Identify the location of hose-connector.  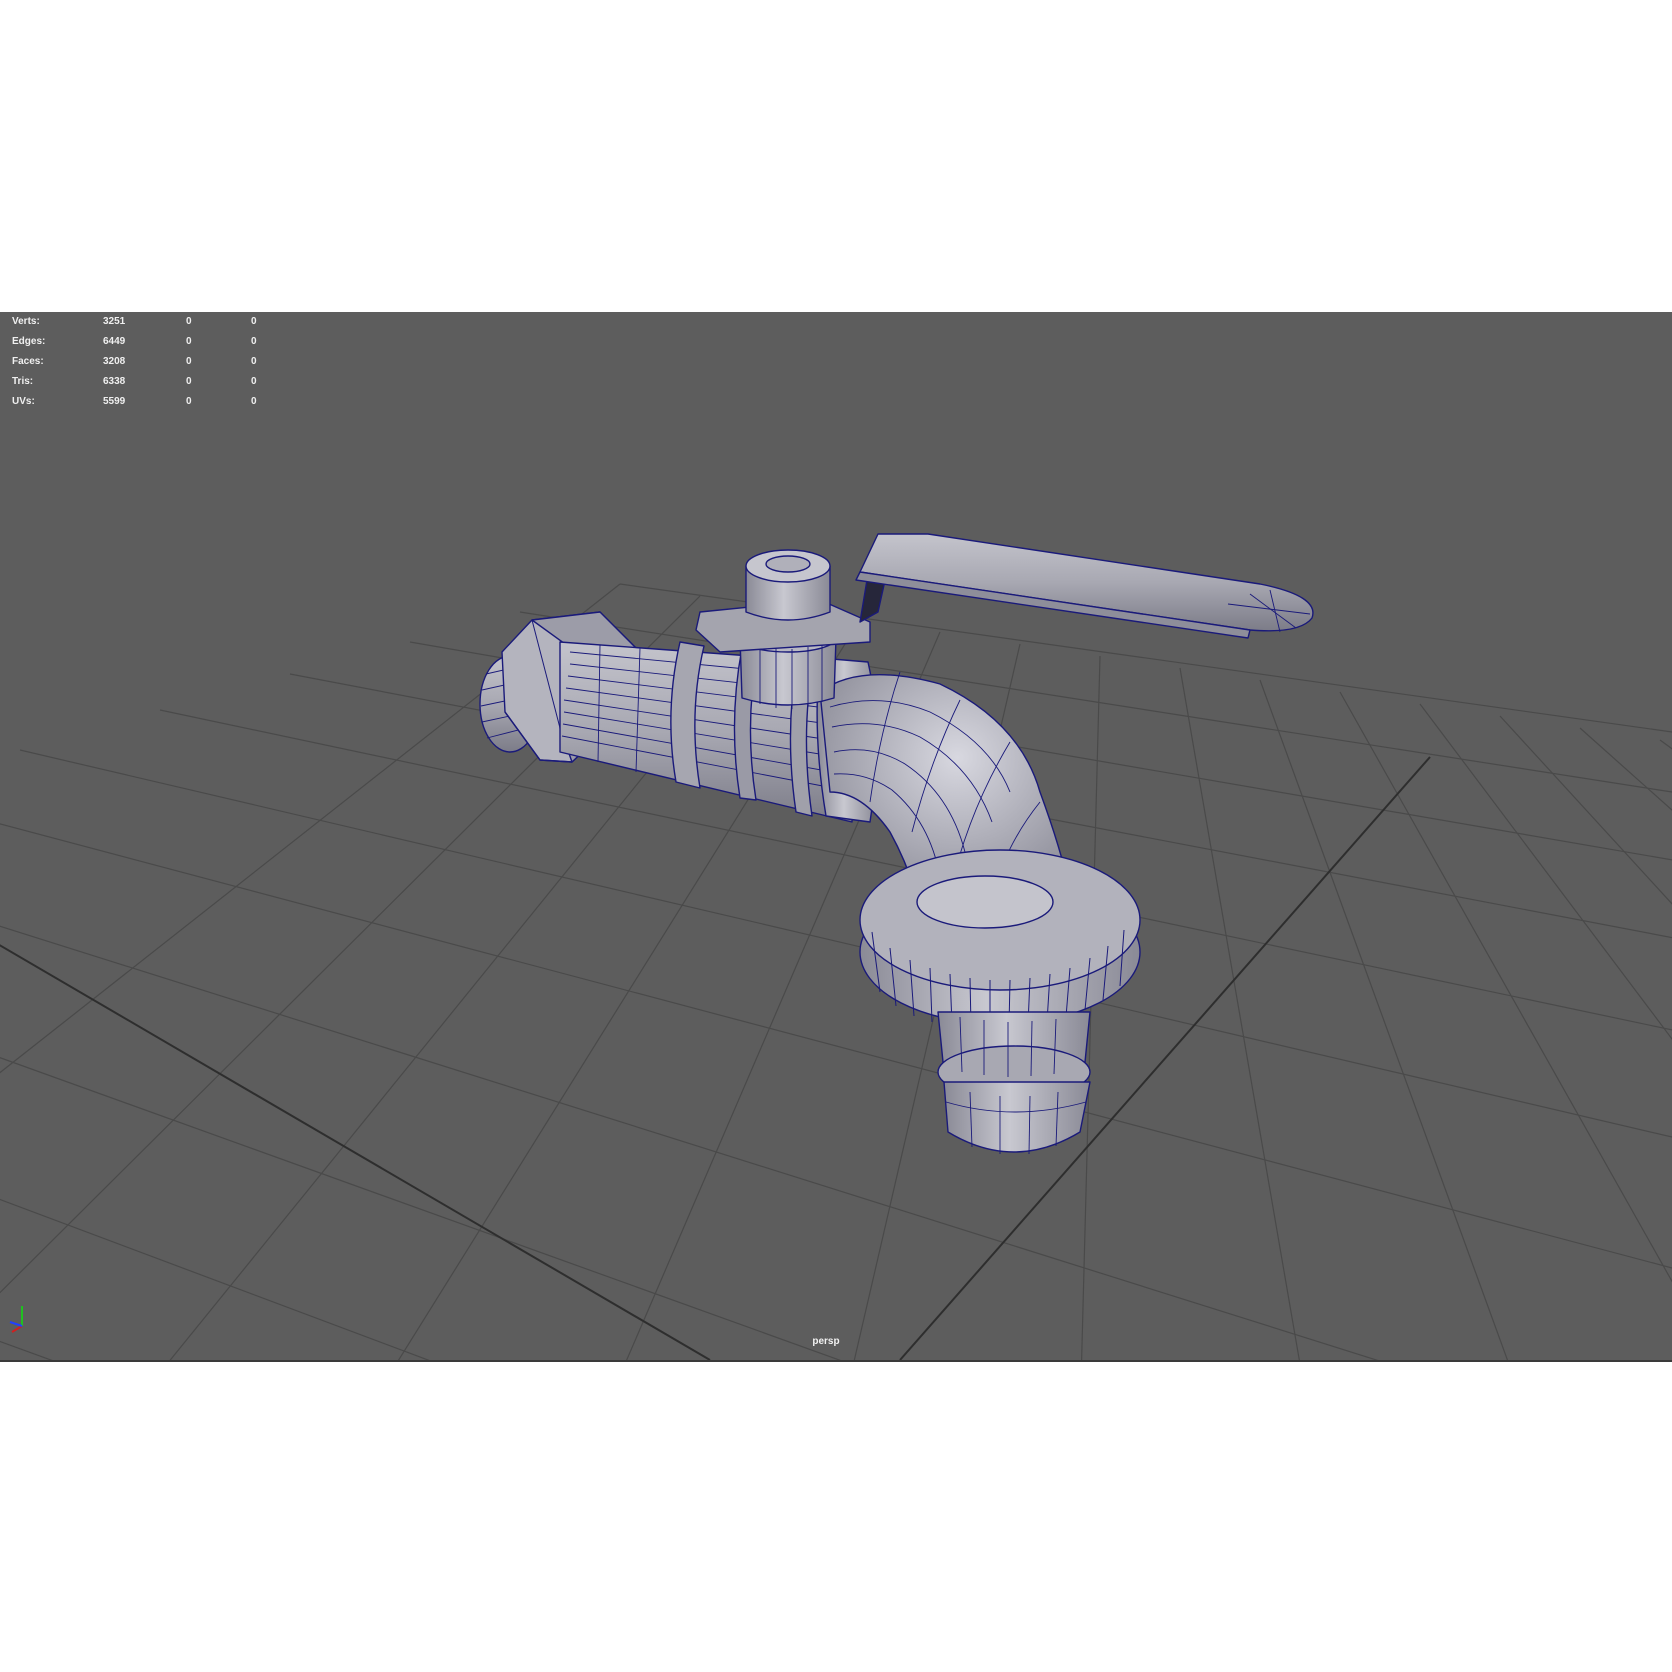
(1014, 1083).